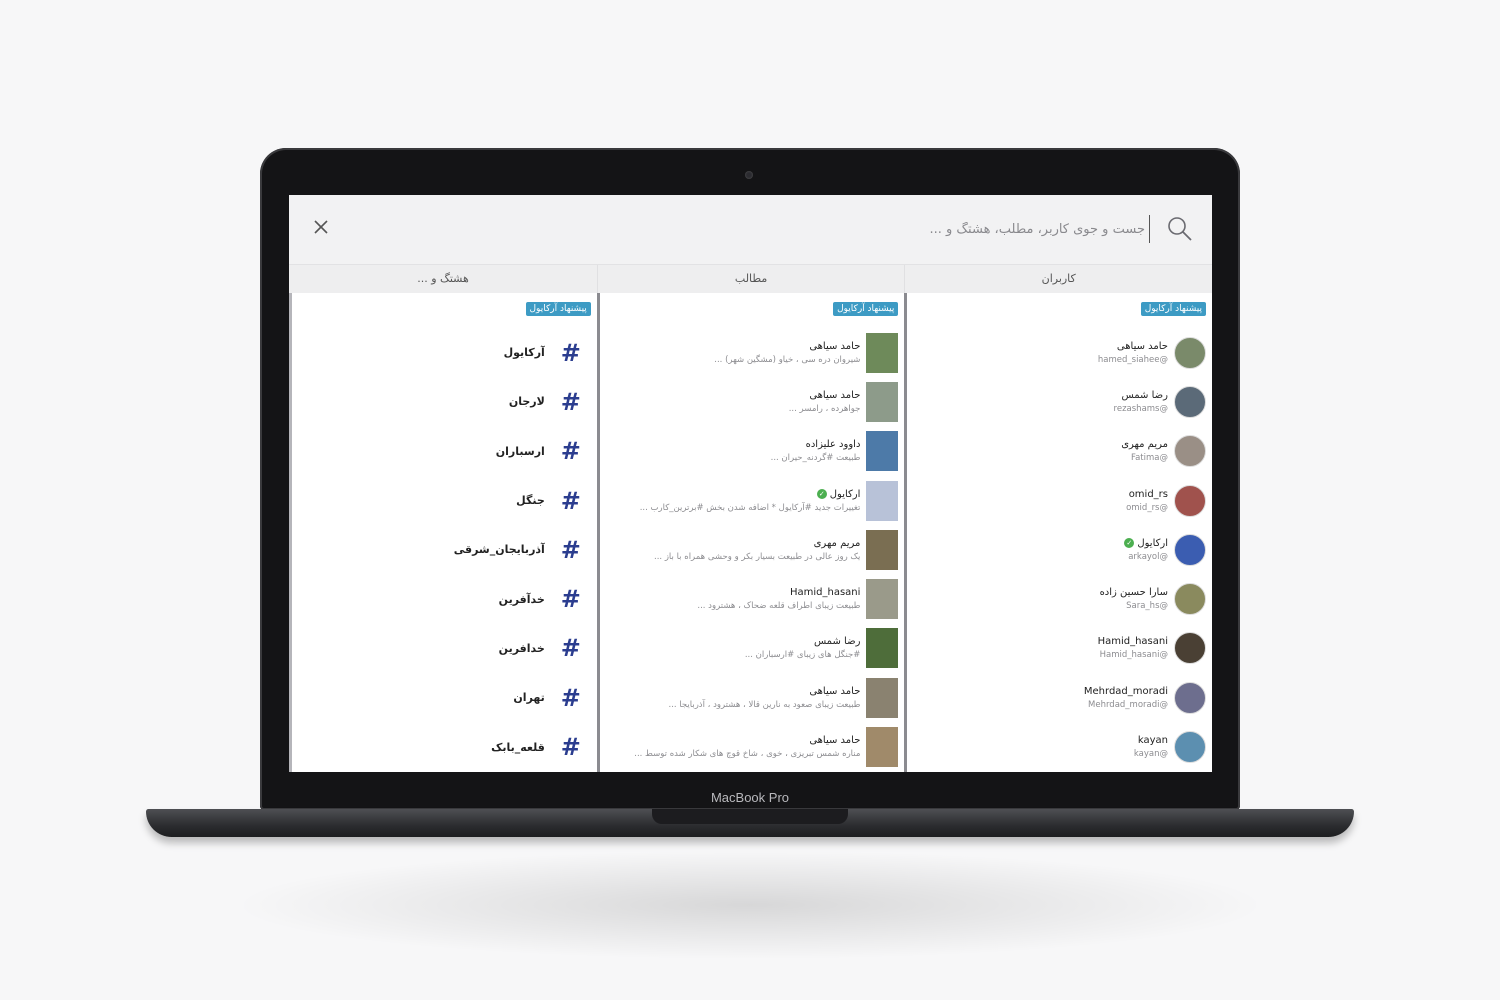 This screenshot has width=1500, height=1000. I want to click on search-input, so click(1000, 229).